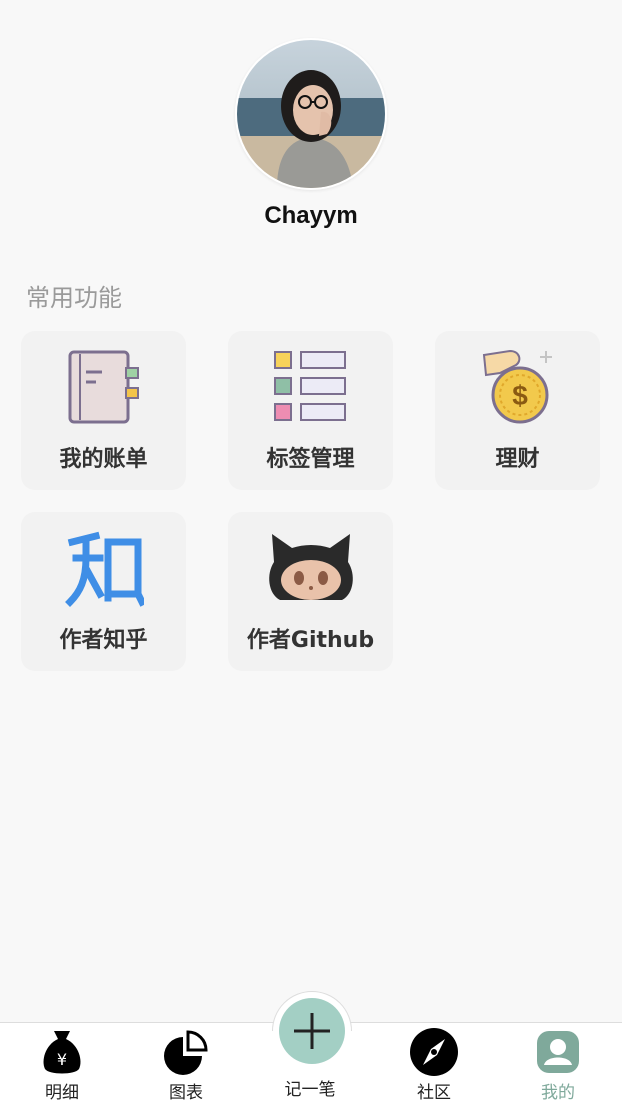  What do you see at coordinates (434, 1052) in the screenshot?
I see `compass-icon` at bounding box center [434, 1052].